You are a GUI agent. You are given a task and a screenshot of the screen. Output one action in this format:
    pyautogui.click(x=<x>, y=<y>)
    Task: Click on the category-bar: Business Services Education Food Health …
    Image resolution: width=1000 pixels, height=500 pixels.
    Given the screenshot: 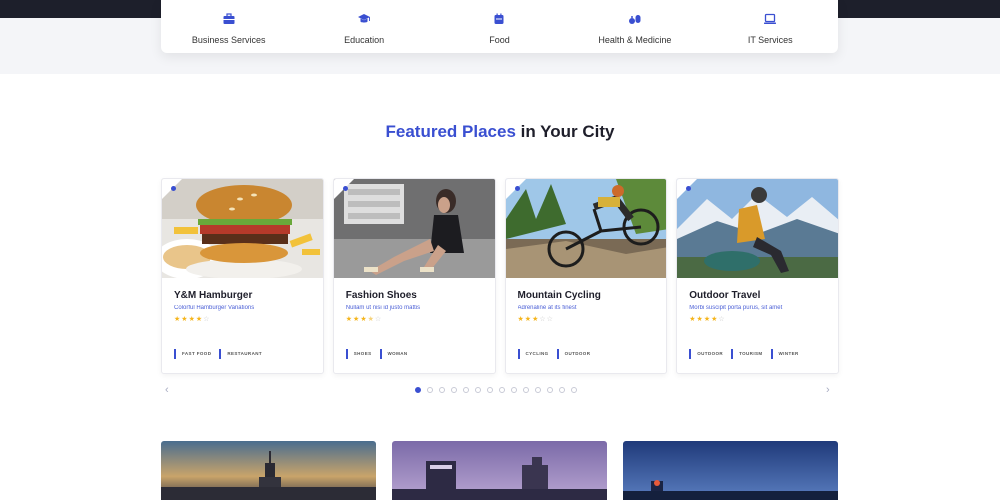 What is the action you would take?
    pyautogui.click(x=499, y=26)
    